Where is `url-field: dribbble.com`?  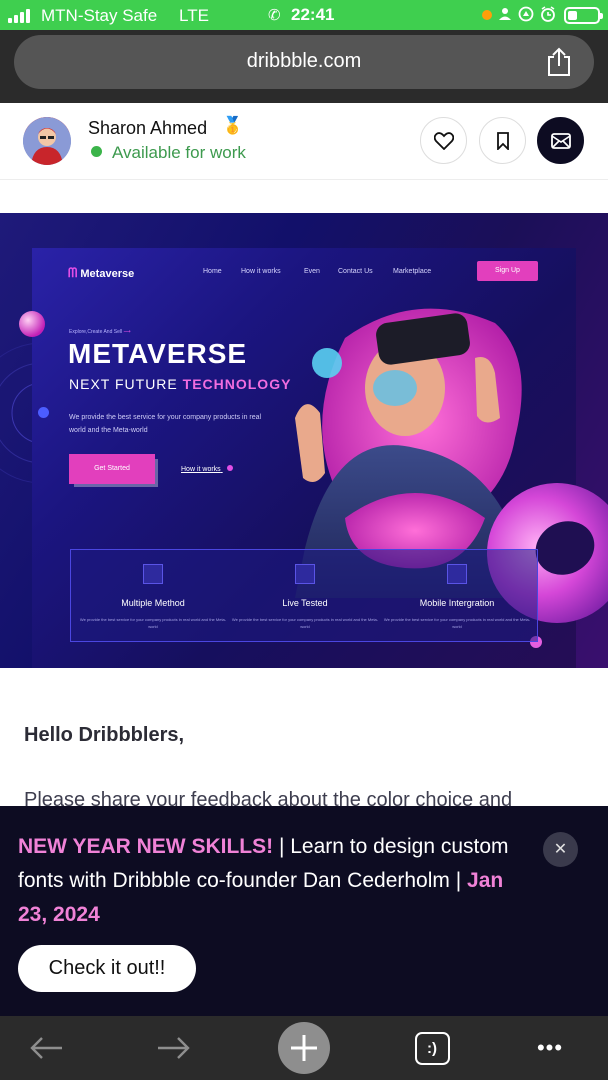 url-field: dribbble.com is located at coordinates (304, 62).